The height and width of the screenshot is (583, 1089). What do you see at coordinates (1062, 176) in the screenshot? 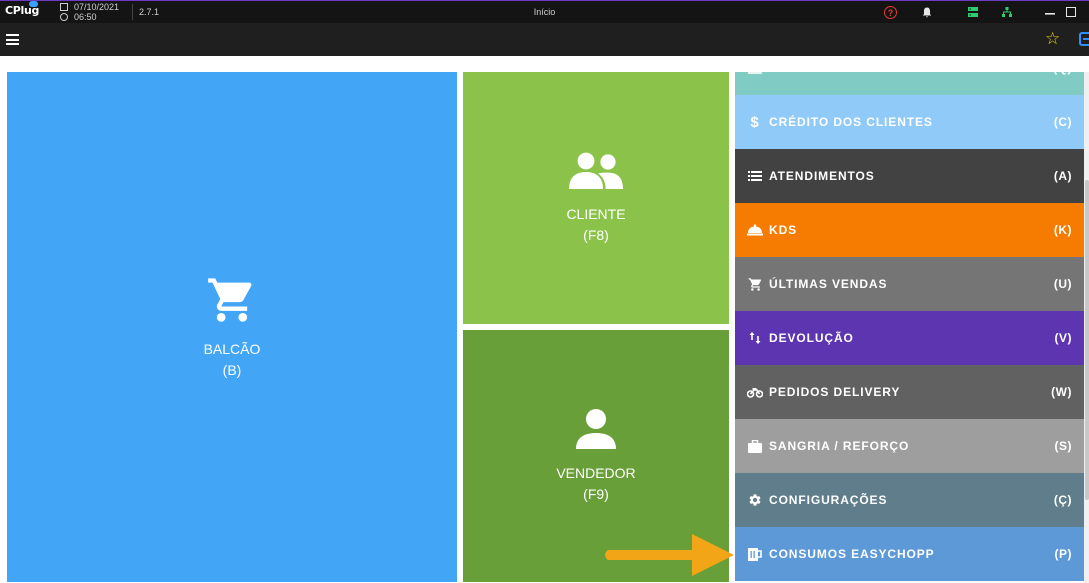
I see `shortcut-key: (A)` at bounding box center [1062, 176].